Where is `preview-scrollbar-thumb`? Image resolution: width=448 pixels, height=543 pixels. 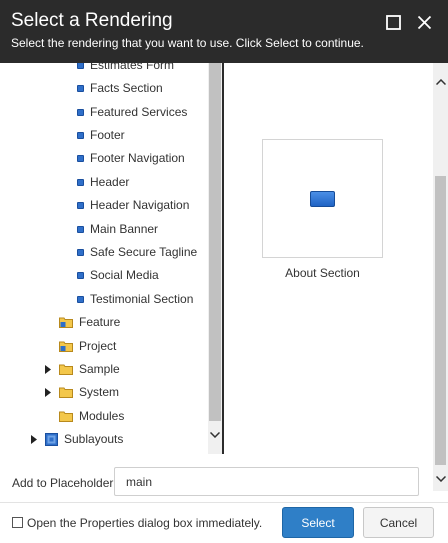
preview-scrollbar-thumb is located at coordinates (440, 320).